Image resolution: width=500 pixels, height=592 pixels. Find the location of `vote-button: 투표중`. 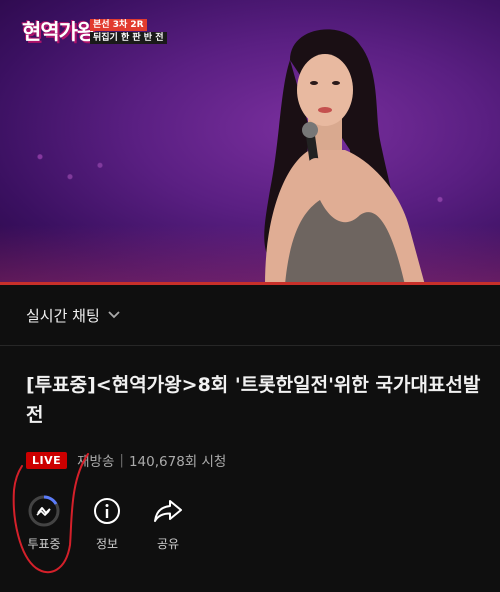

vote-button: 투표중 is located at coordinates (44, 523).